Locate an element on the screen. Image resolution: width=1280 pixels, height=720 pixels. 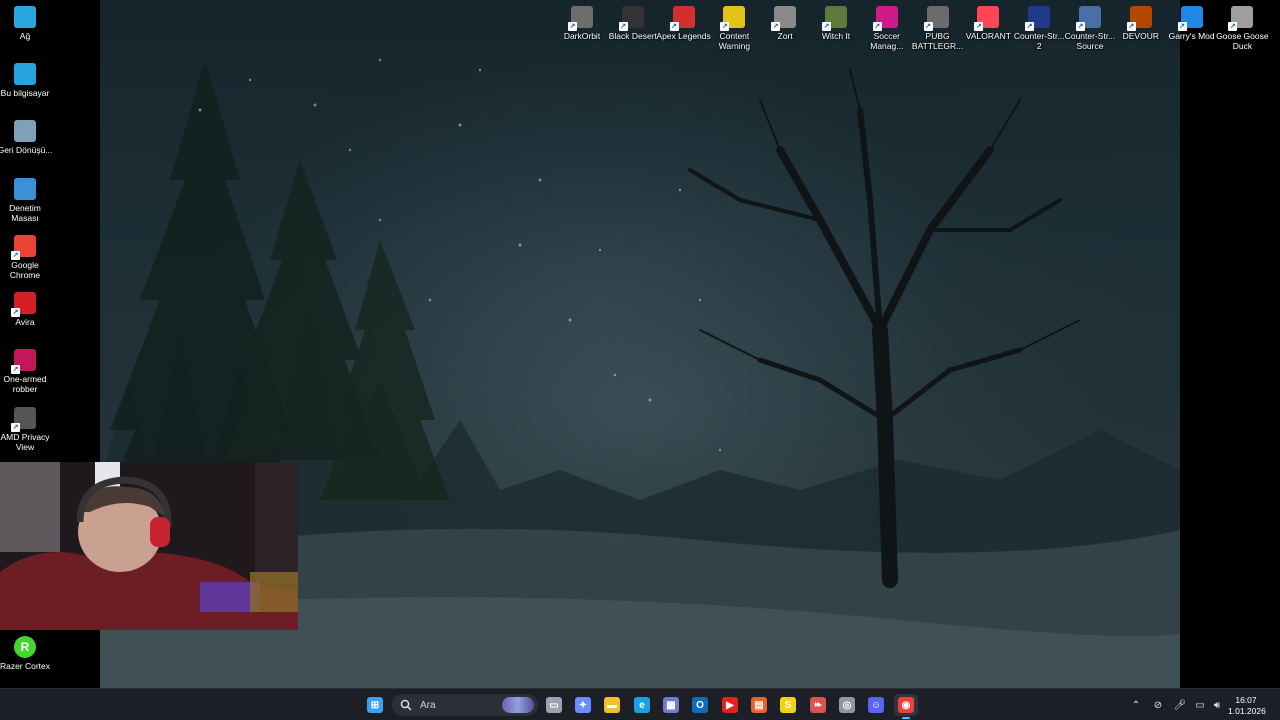
outlook-button: O is located at coordinates (700, 705).